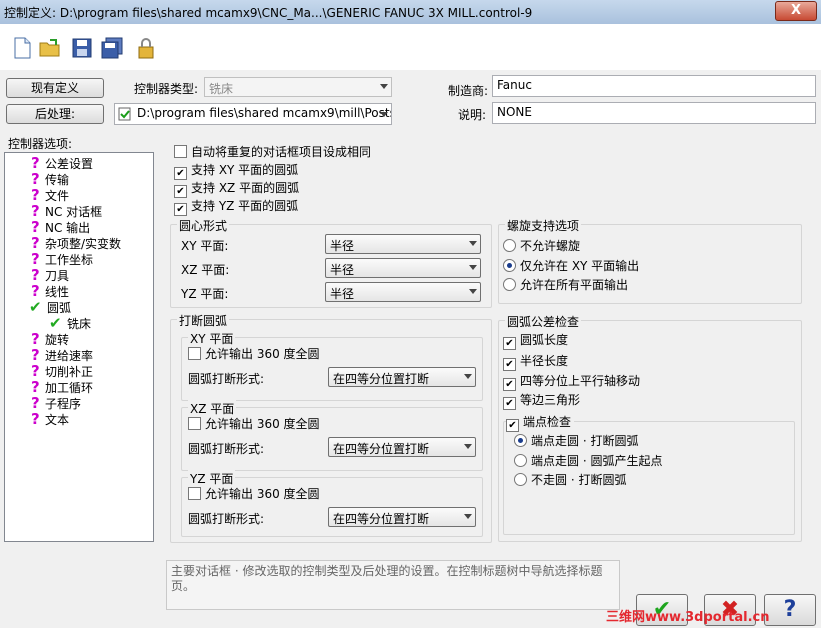 This screenshot has width=821, height=628. Describe the element at coordinates (69, 260) in the screenshot. I see `tree-item-label: 工作坐标` at that location.